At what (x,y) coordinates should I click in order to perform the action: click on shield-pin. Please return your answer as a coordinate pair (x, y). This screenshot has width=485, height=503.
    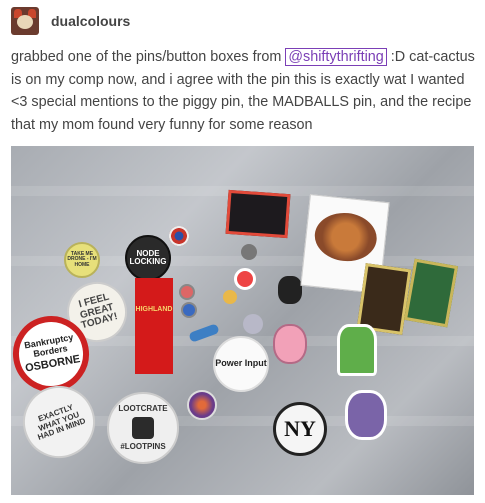
    Looking at the image, I should click on (179, 236).